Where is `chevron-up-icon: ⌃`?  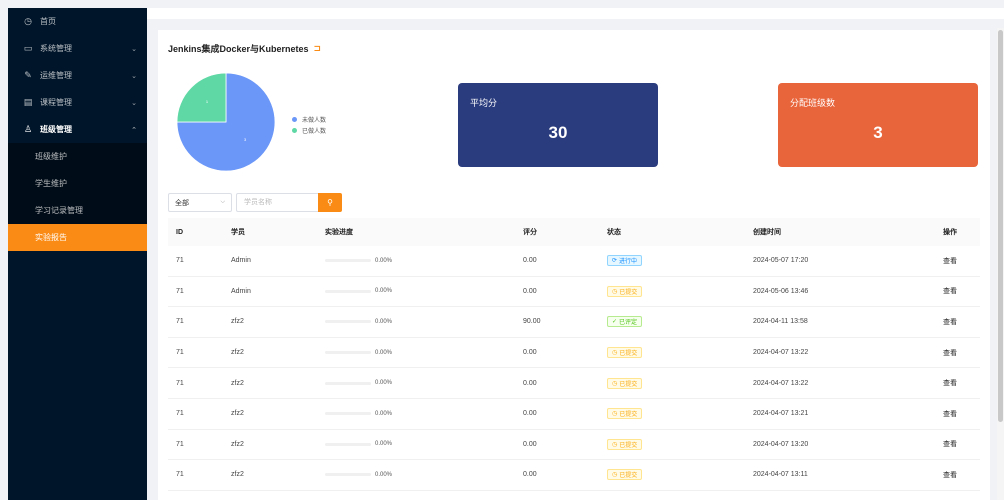 chevron-up-icon: ⌃ is located at coordinates (134, 130).